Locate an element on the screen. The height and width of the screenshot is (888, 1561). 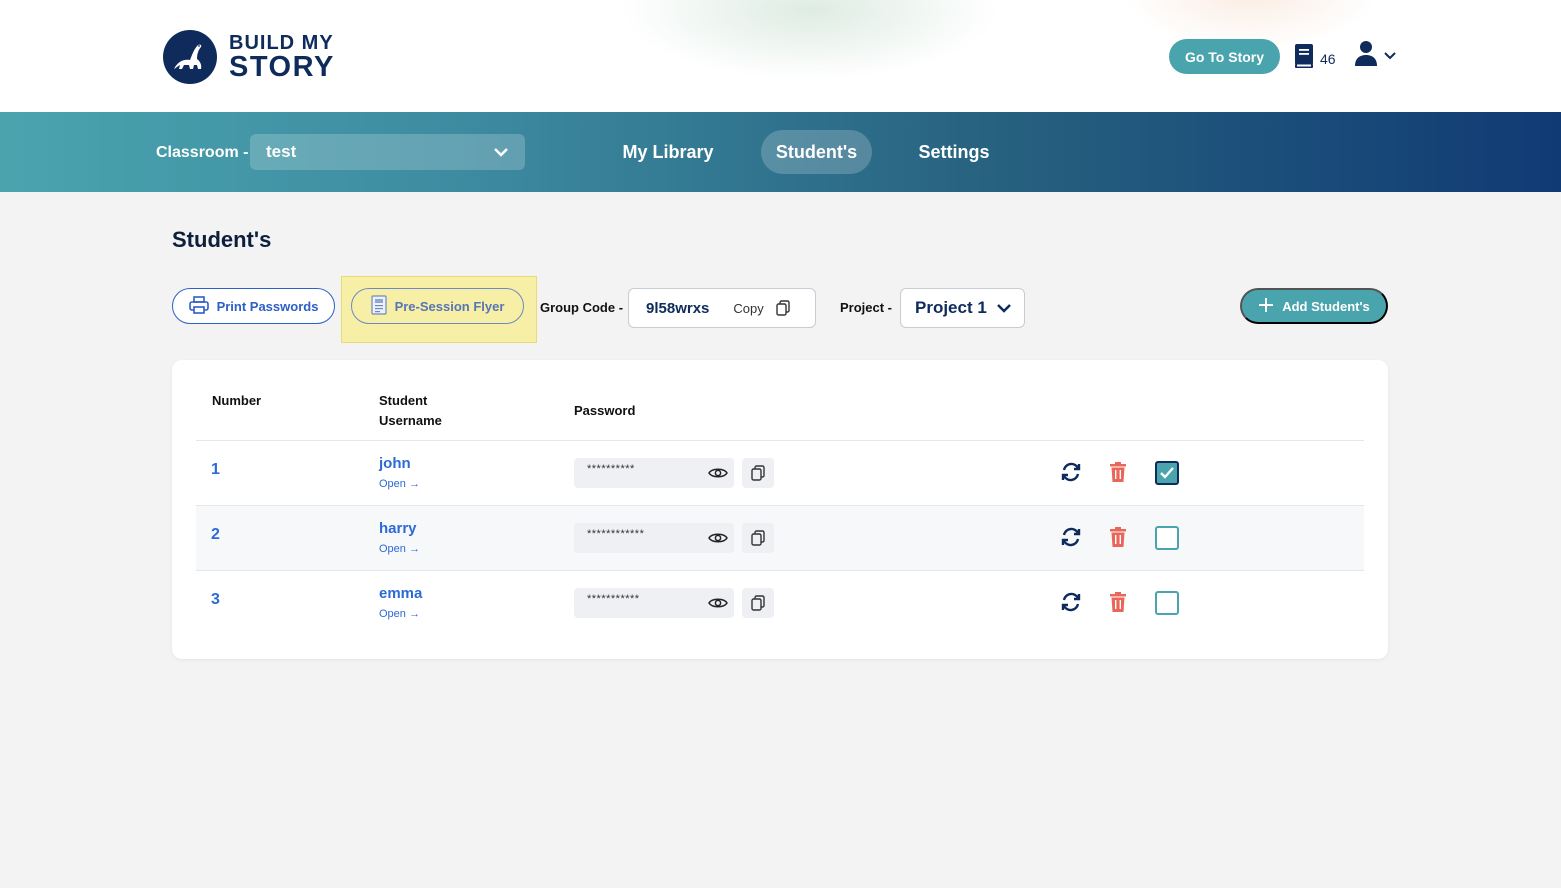
classroom-label: Classroom - is located at coordinates (202, 152).